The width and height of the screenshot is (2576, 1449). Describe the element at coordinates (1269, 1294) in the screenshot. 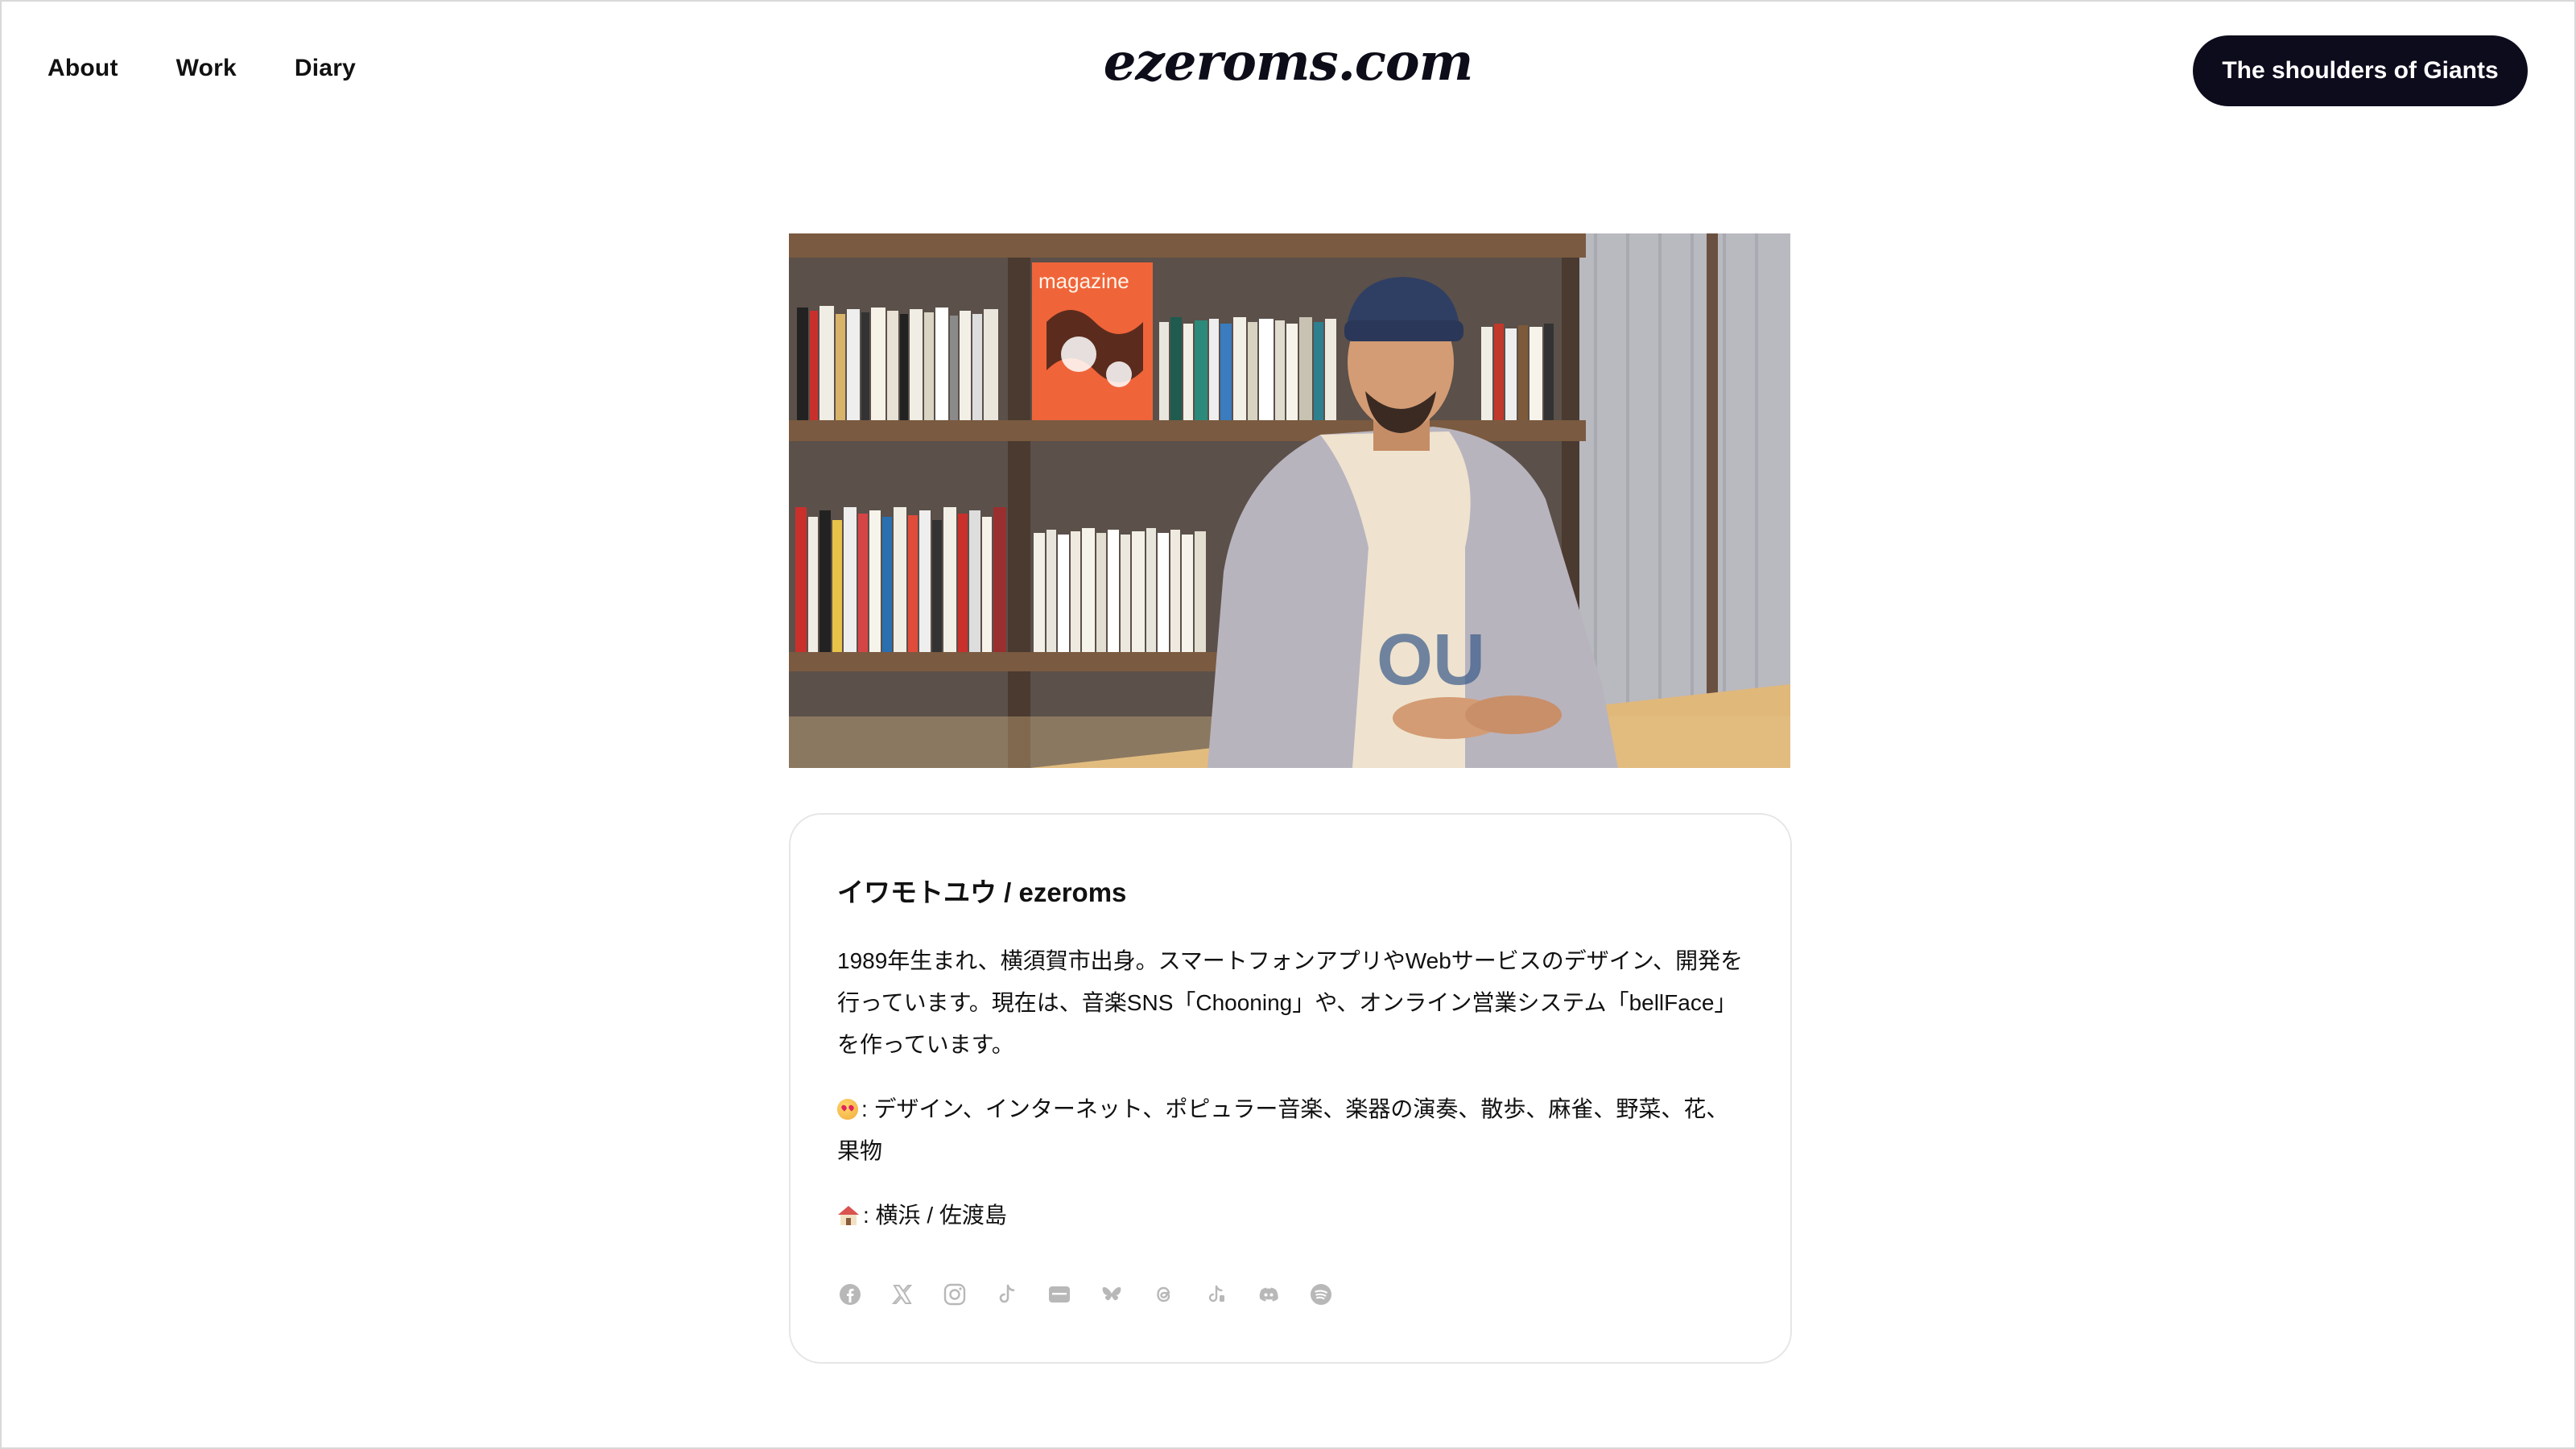

I see `discord-icon` at that location.